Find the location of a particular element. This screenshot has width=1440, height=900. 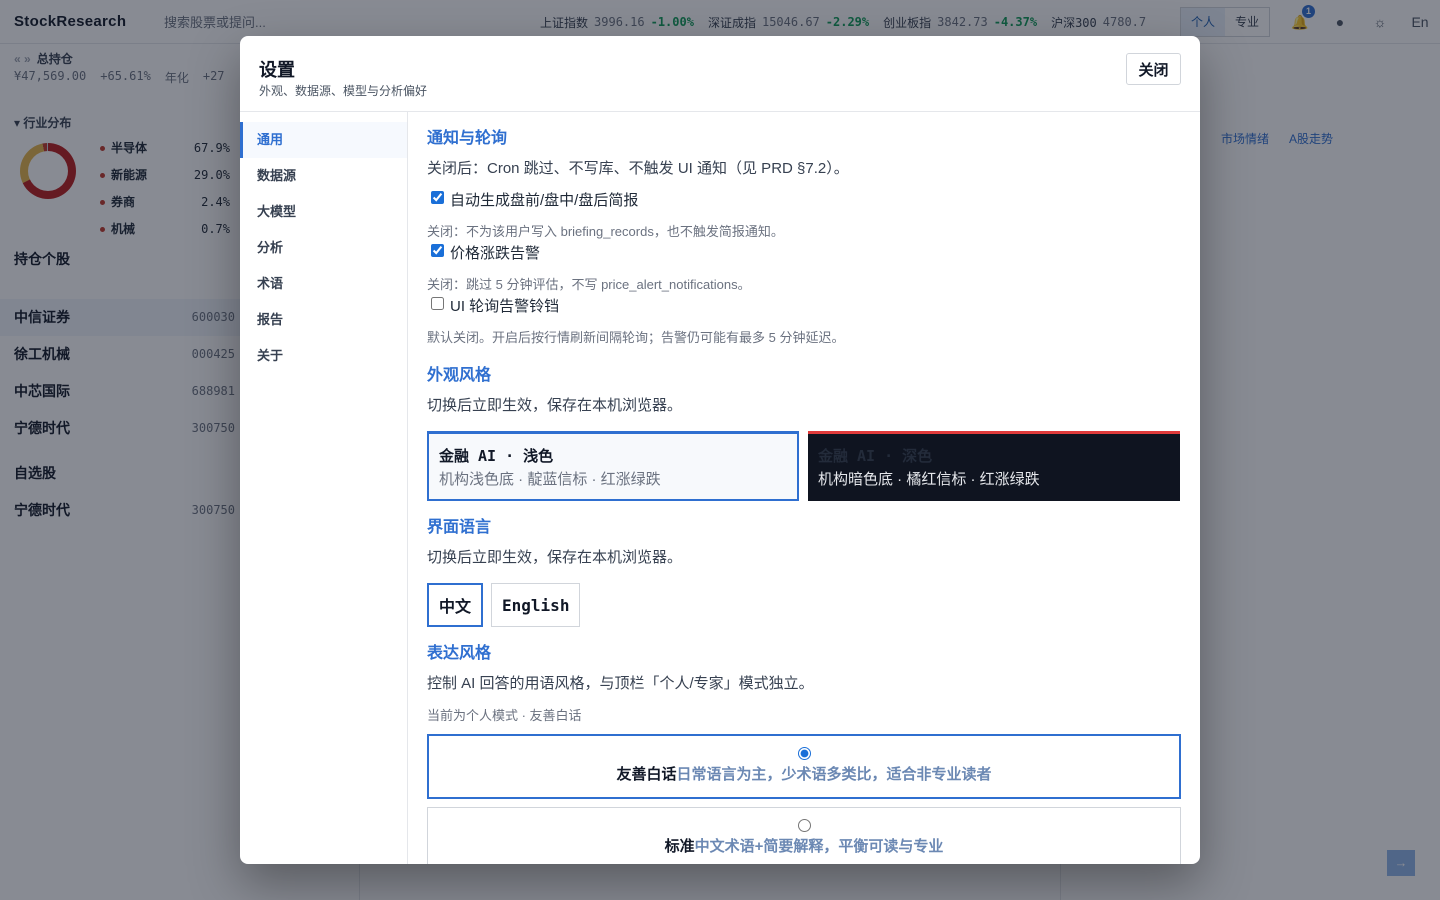

briefing-hint: 关闭：不为该用户写入 briefing_records，也不触发简报通知。 is located at coordinates (605, 231).